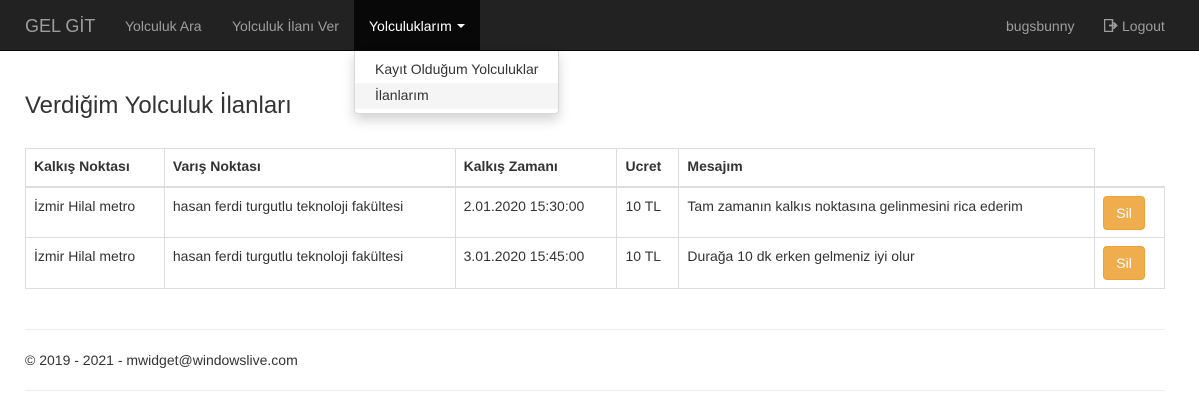 This screenshot has width=1199, height=413. Describe the element at coordinates (410, 26) in the screenshot. I see `nav-yolculuklarim-label: Yolculuklarım` at that location.